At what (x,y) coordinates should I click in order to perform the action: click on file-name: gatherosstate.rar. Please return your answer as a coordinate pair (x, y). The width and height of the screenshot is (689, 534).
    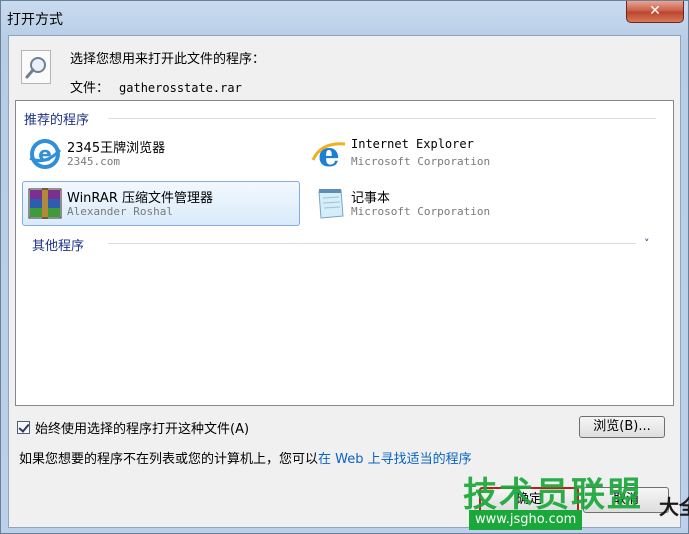
    Looking at the image, I should click on (180, 88).